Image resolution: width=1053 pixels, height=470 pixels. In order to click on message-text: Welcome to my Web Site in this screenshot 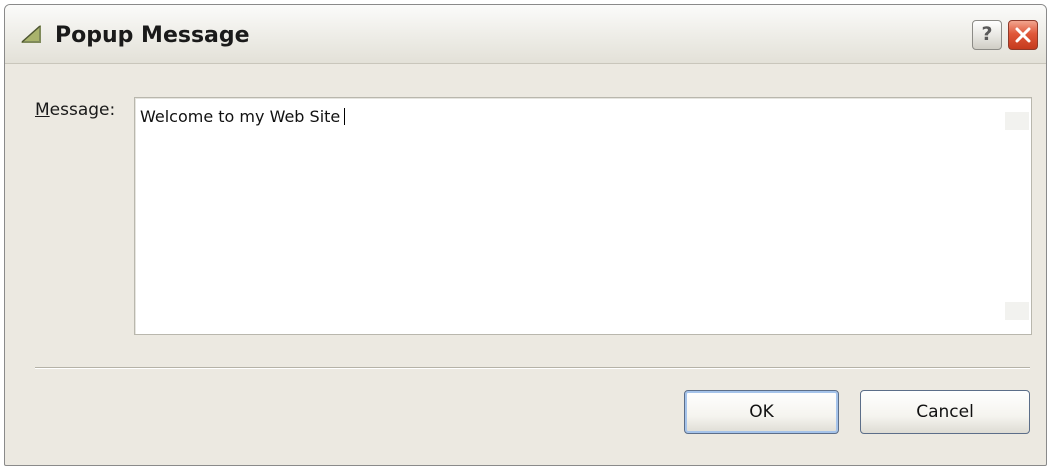, I will do `click(243, 116)`.